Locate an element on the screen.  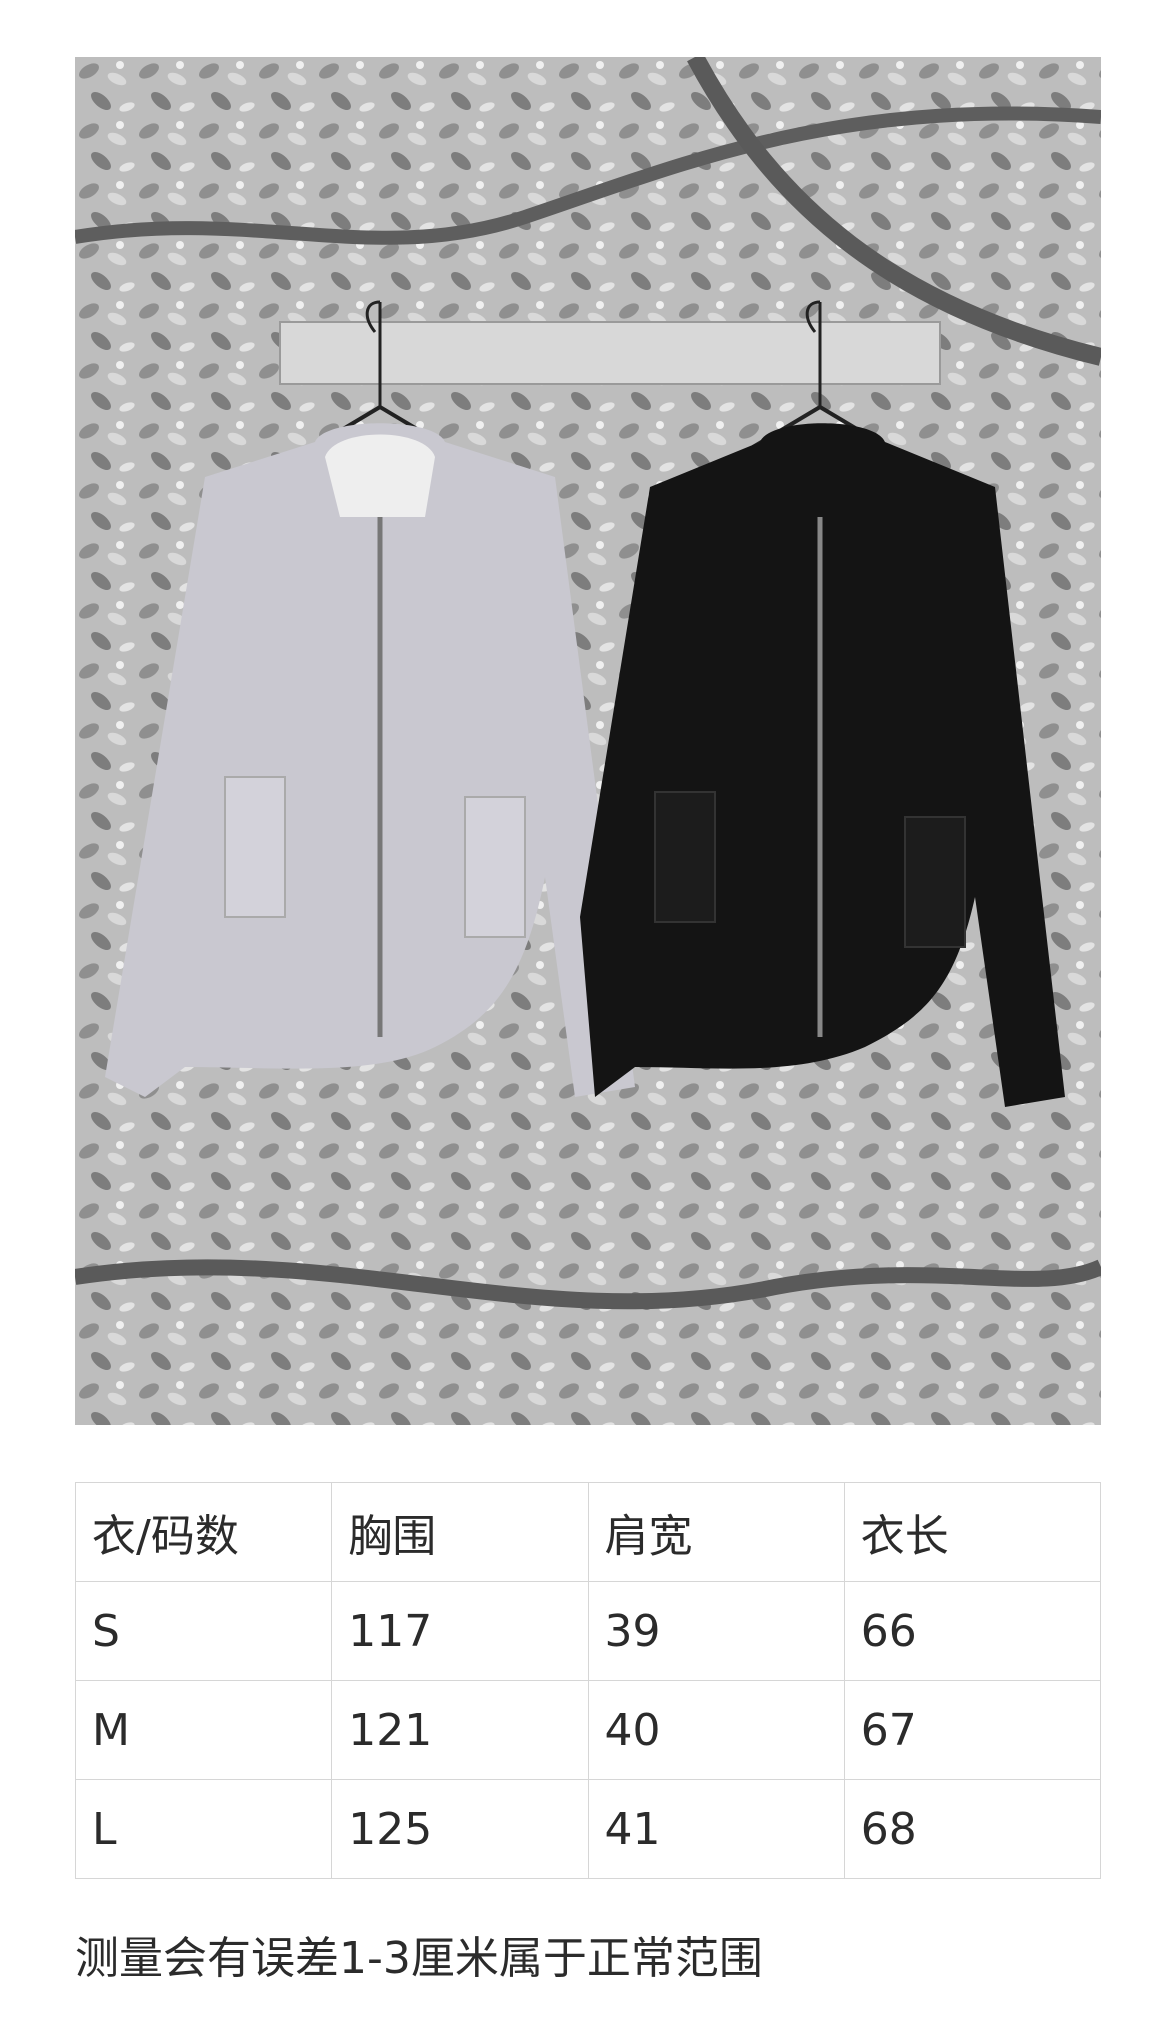
table-header-cell: 衣/码数 is located at coordinates (203, 1532).